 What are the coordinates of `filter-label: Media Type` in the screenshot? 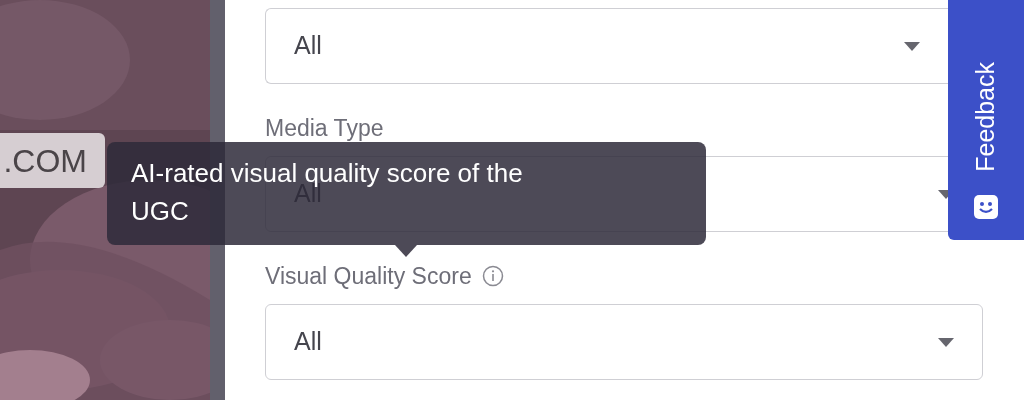 It's located at (324, 128).